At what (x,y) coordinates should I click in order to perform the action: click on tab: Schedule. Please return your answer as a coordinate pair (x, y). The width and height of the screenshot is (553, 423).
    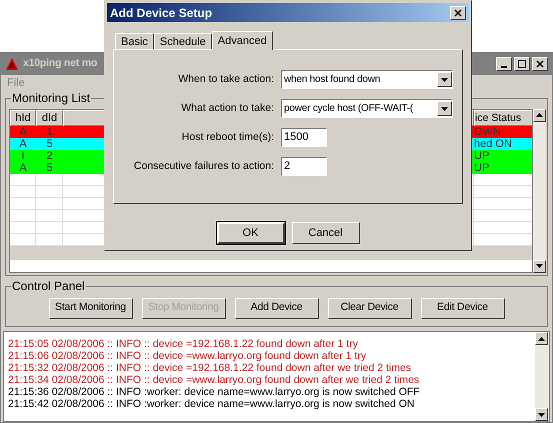
    Looking at the image, I should click on (183, 41).